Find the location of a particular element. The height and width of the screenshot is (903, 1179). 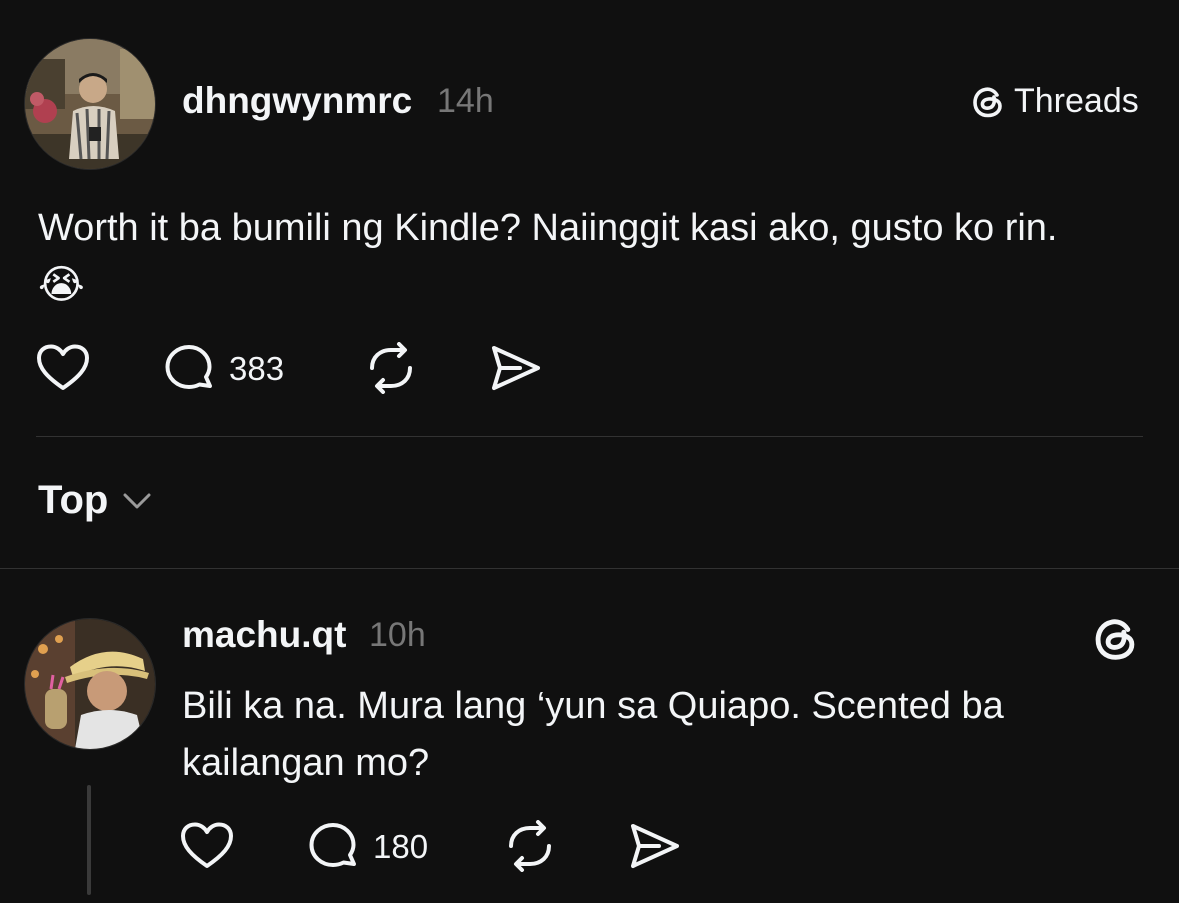

post-divider is located at coordinates (589, 436).